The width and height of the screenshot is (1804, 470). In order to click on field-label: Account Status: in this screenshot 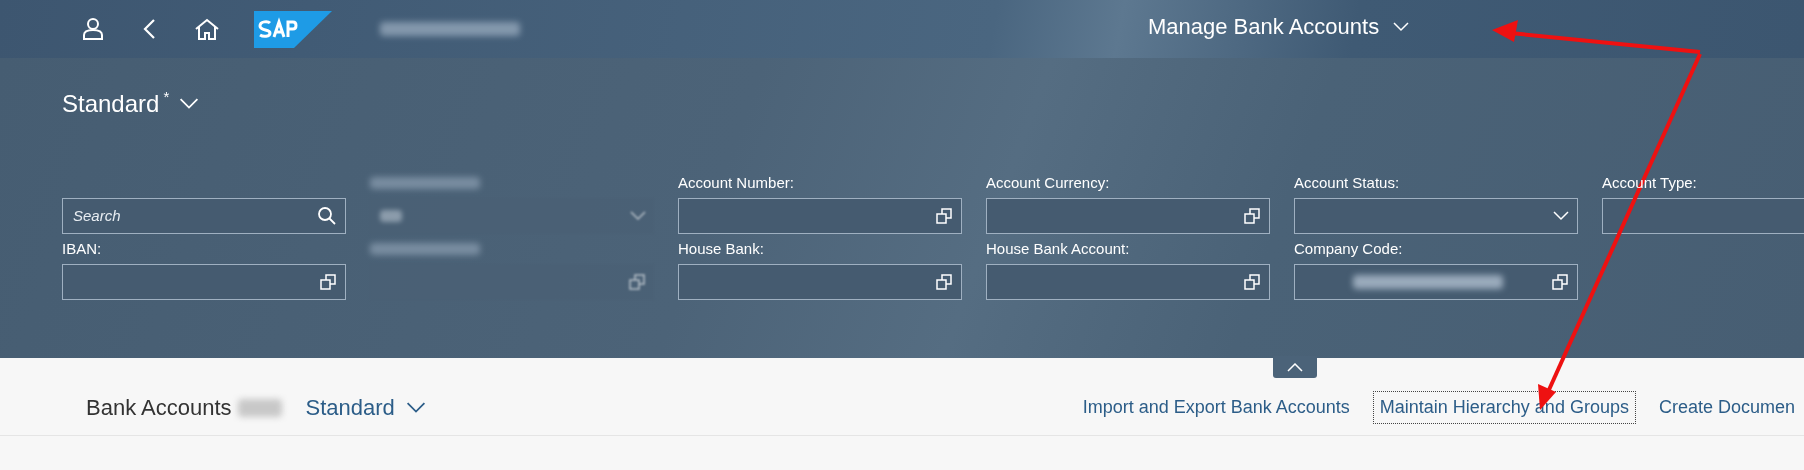, I will do `click(1347, 182)`.